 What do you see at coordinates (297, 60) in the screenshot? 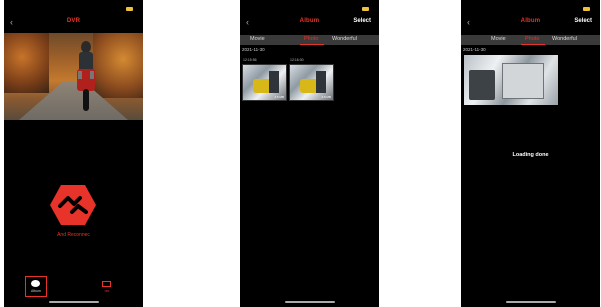
I see `item-time: 12:16:00` at bounding box center [297, 60].